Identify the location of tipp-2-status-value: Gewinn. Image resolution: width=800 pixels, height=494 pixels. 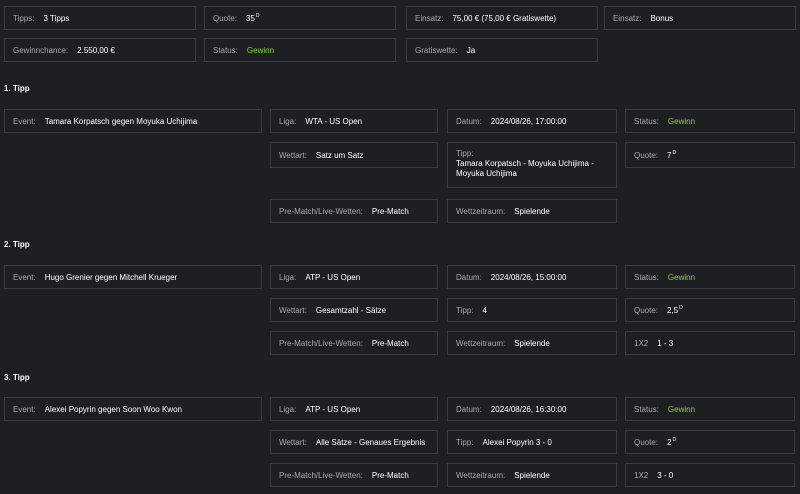
(681, 277).